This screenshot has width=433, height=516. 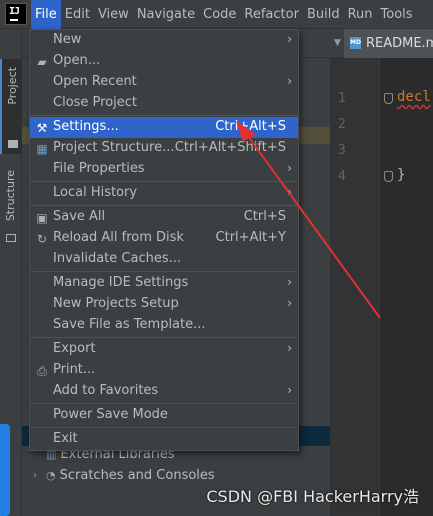 I want to click on menu-item-power-save-mode: Power Save Mode, so click(x=164, y=415).